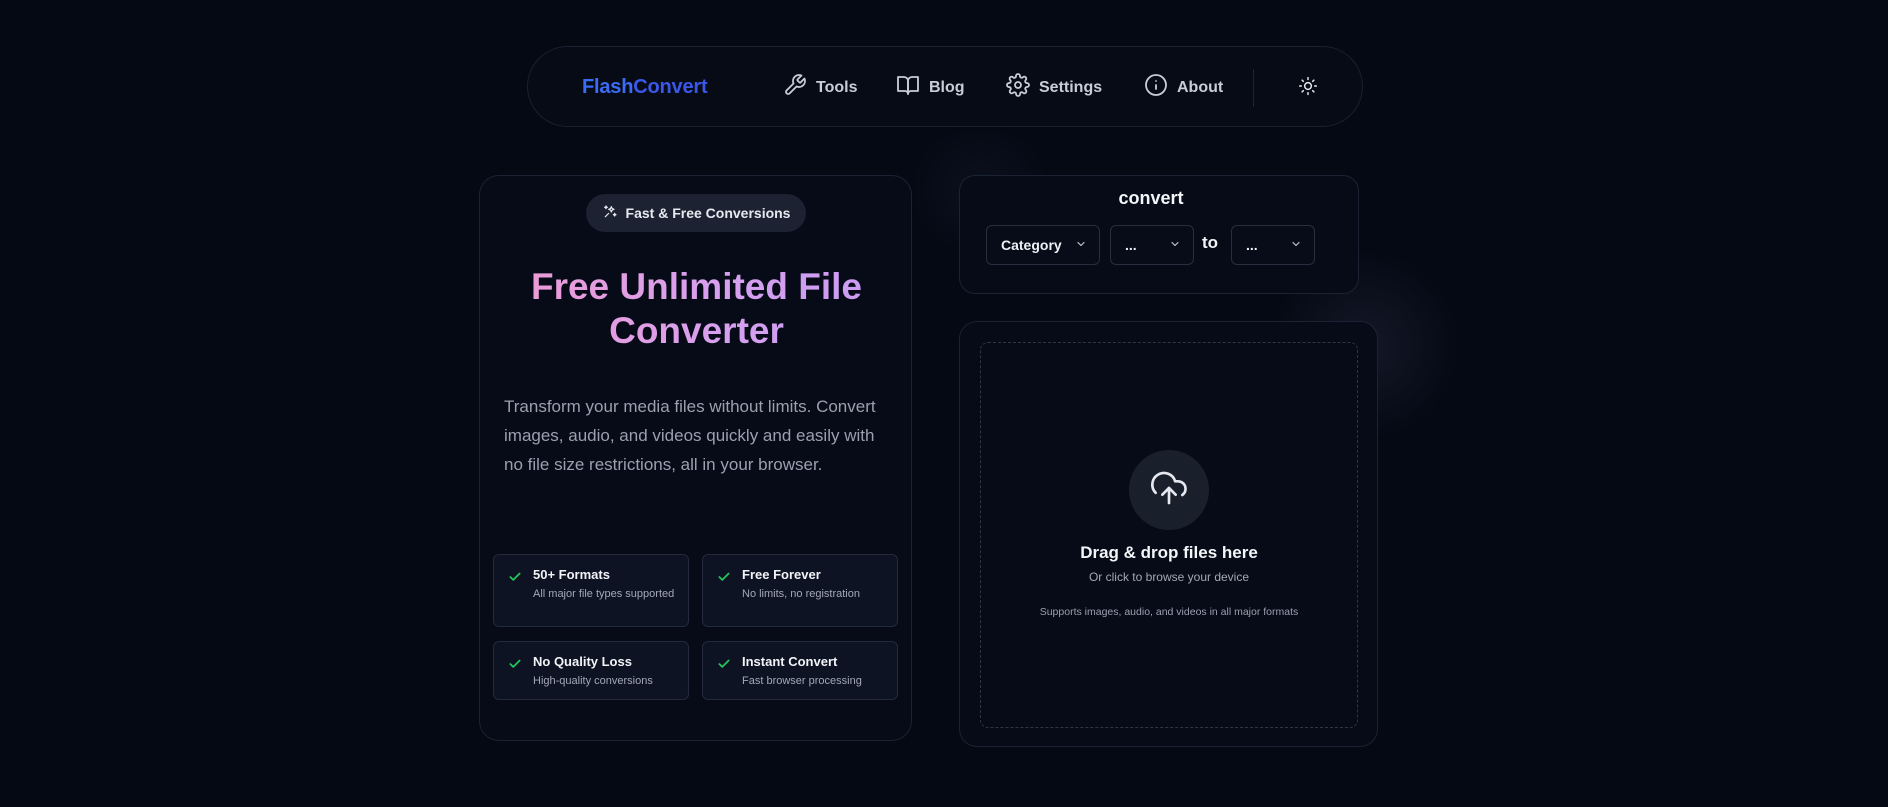 The height and width of the screenshot is (807, 1888). I want to click on nav-divider, so click(1253, 88).